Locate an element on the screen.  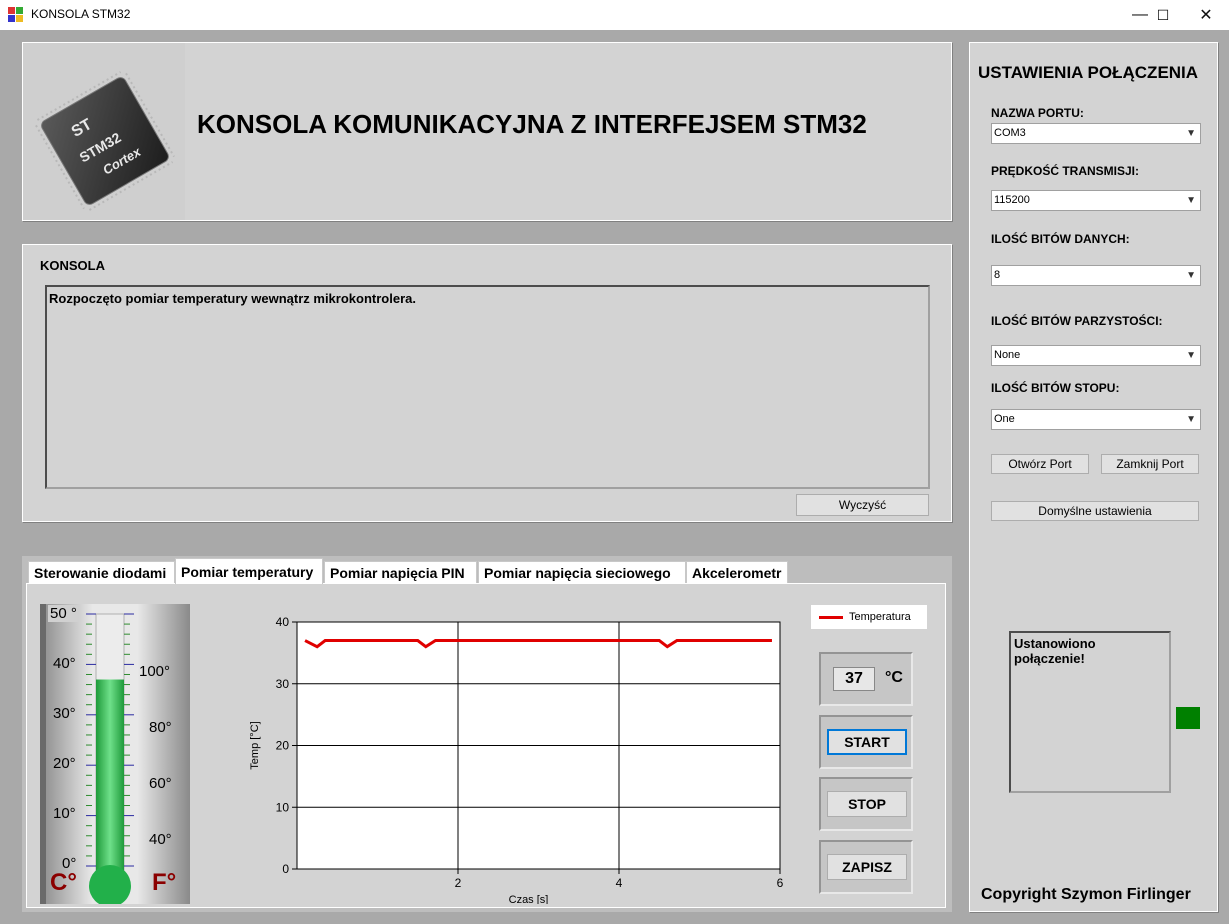
start-button-frame: START is located at coordinates (866, 742).